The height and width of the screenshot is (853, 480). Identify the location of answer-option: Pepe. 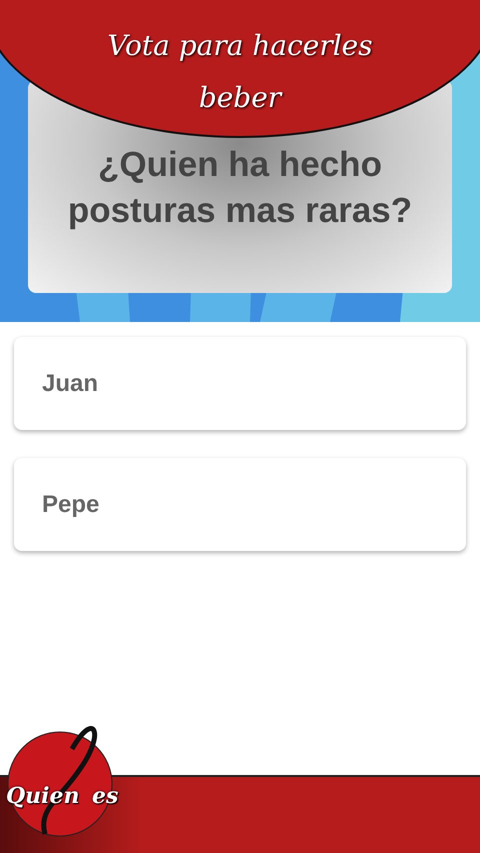
(240, 504).